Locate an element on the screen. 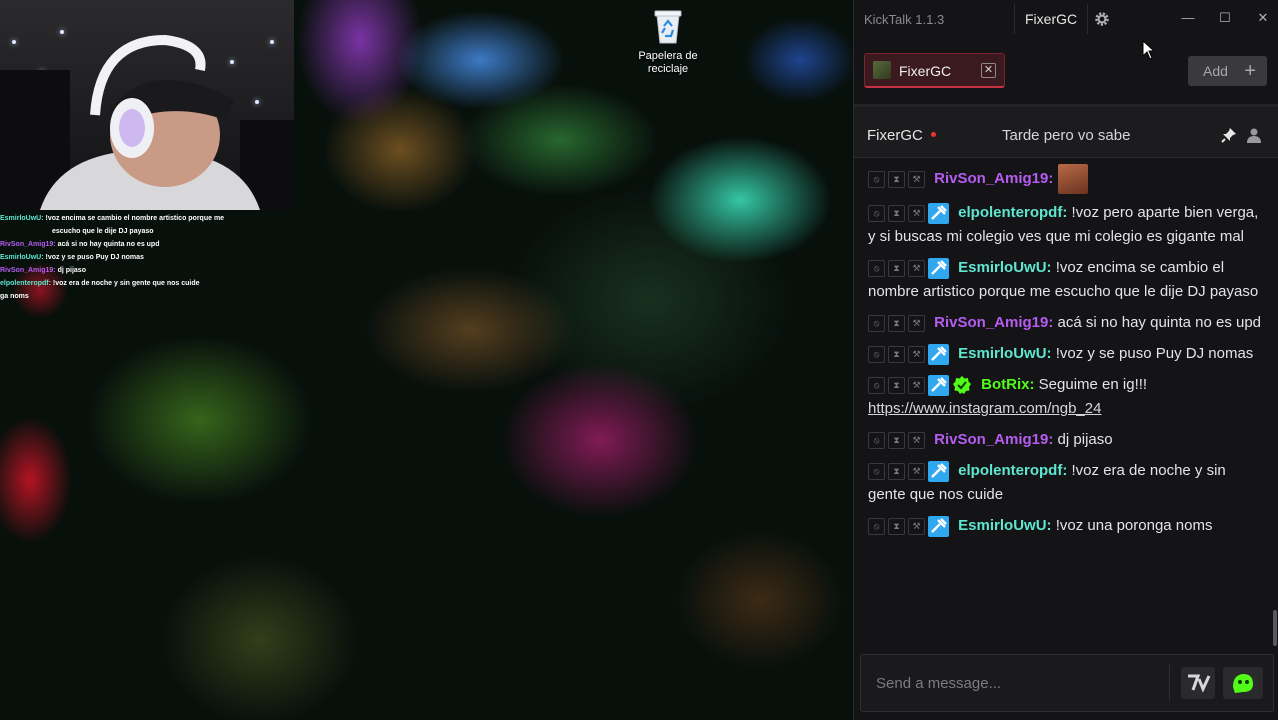 Image resolution: width=1278 pixels, height=720 pixels. message-emote is located at coordinates (1072, 179).